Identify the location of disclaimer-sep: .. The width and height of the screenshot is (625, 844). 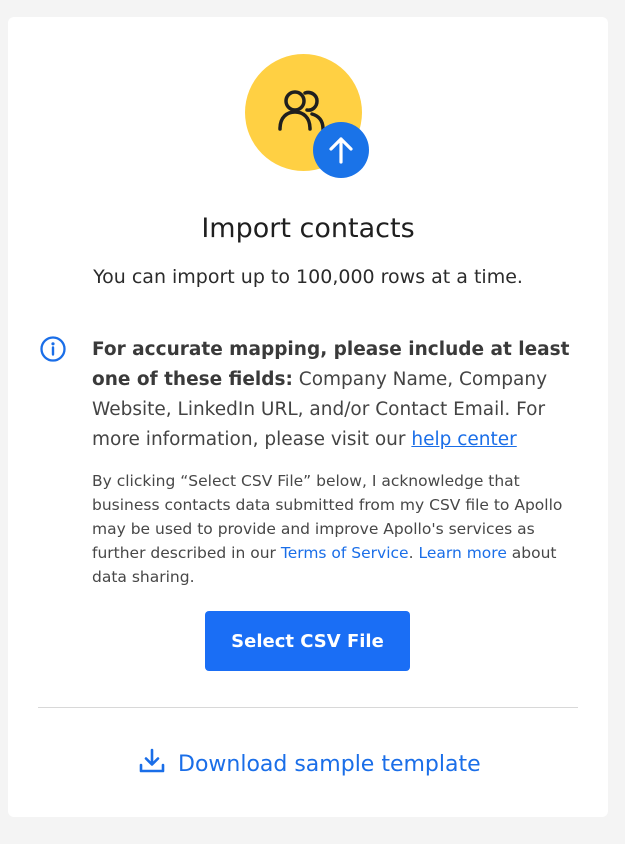
(413, 553).